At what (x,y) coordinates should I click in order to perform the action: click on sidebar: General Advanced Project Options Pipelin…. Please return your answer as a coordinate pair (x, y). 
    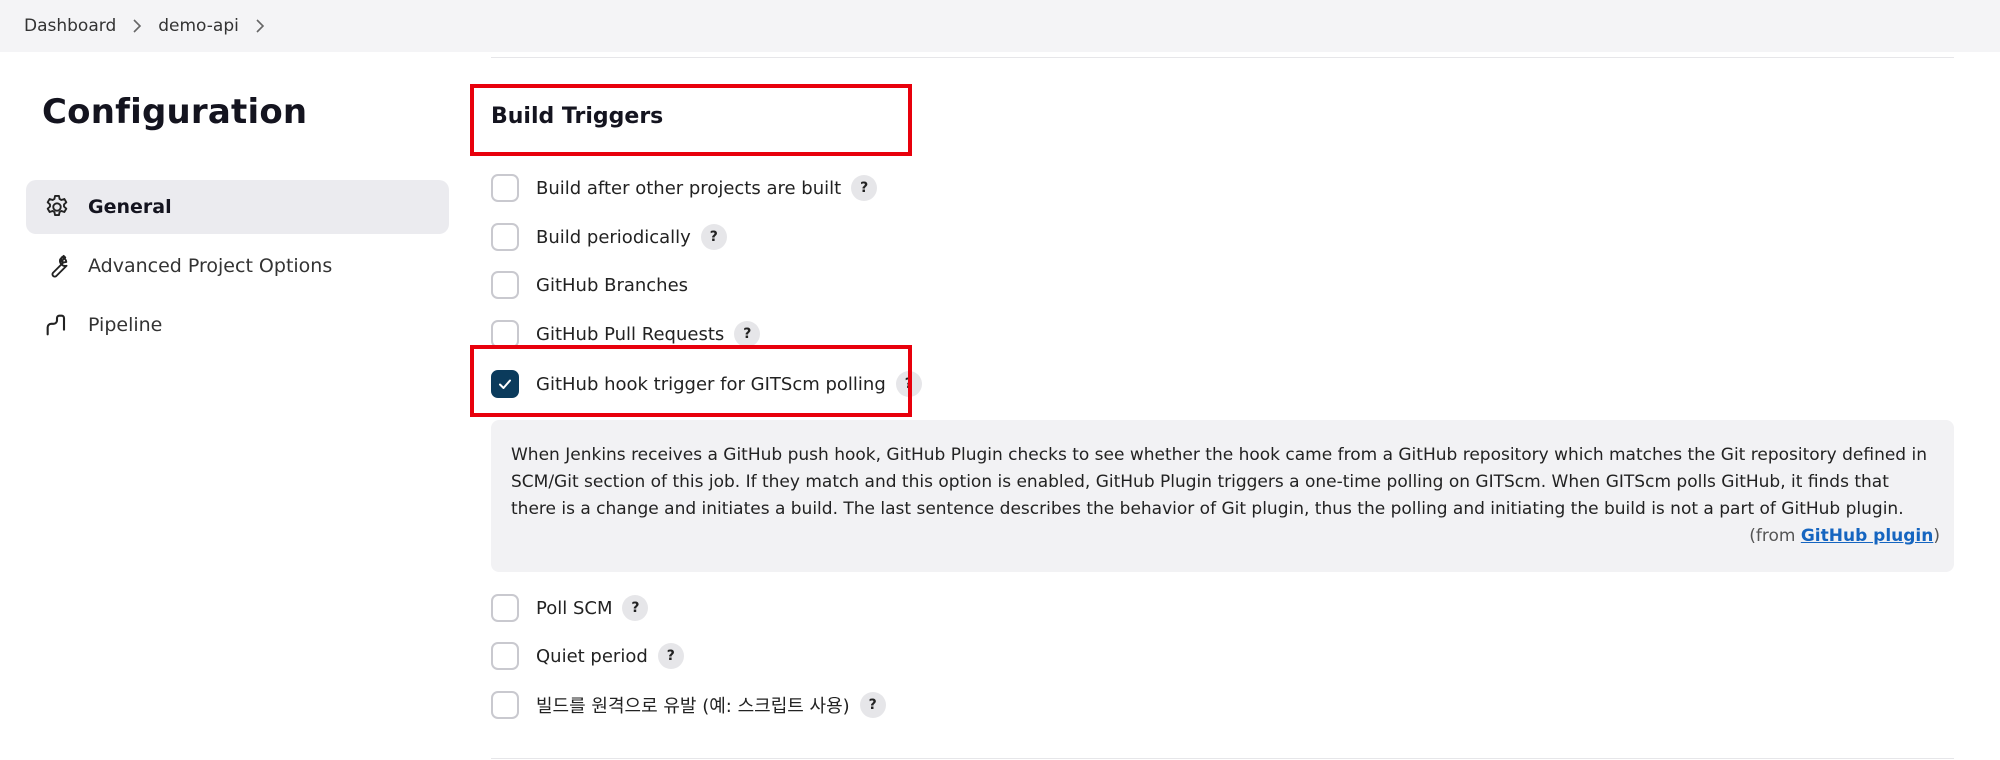
    Looking at the image, I should click on (237, 268).